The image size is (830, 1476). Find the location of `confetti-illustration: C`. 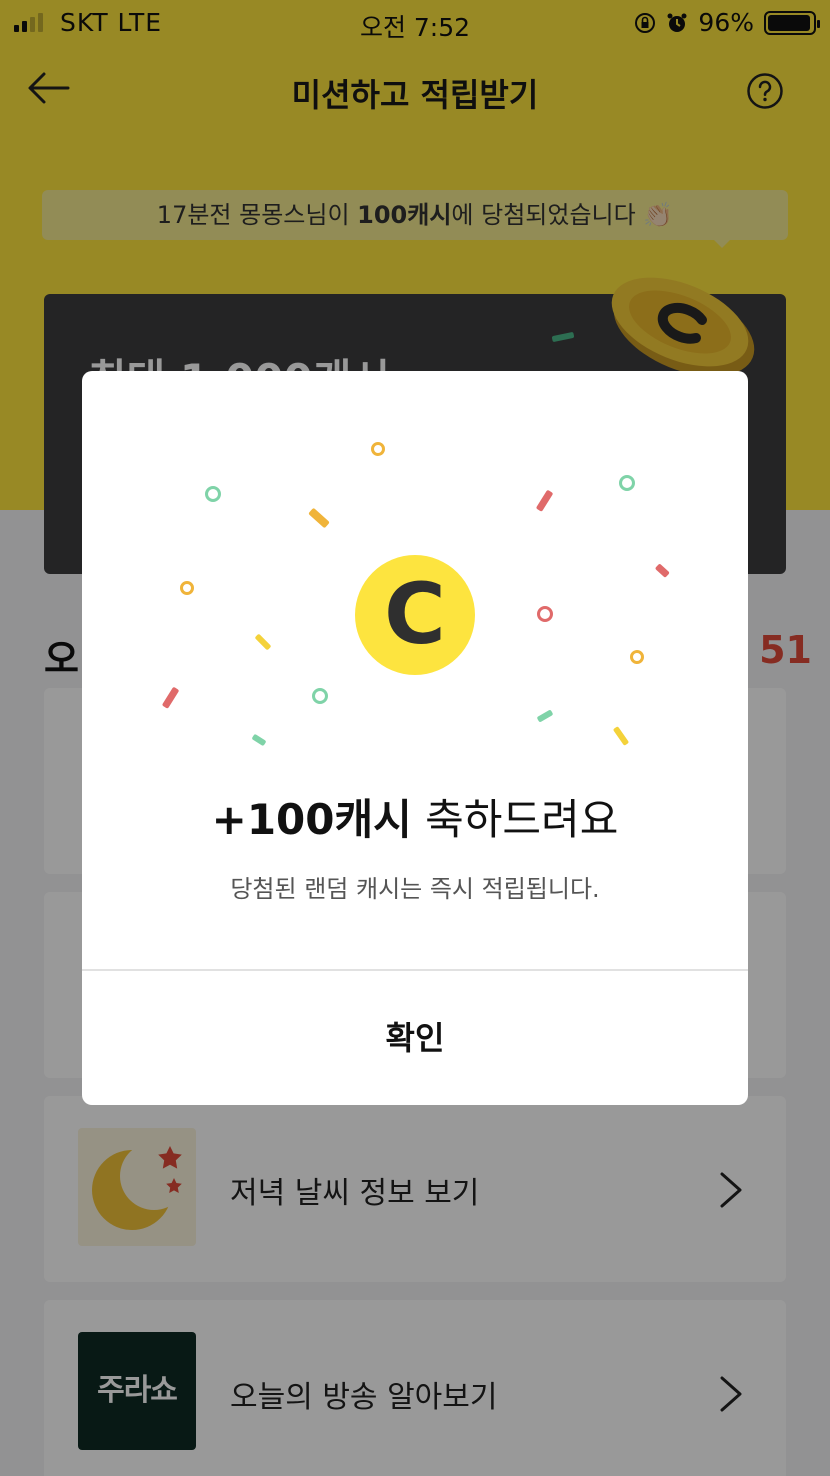

confetti-illustration: C is located at coordinates (416, 594).